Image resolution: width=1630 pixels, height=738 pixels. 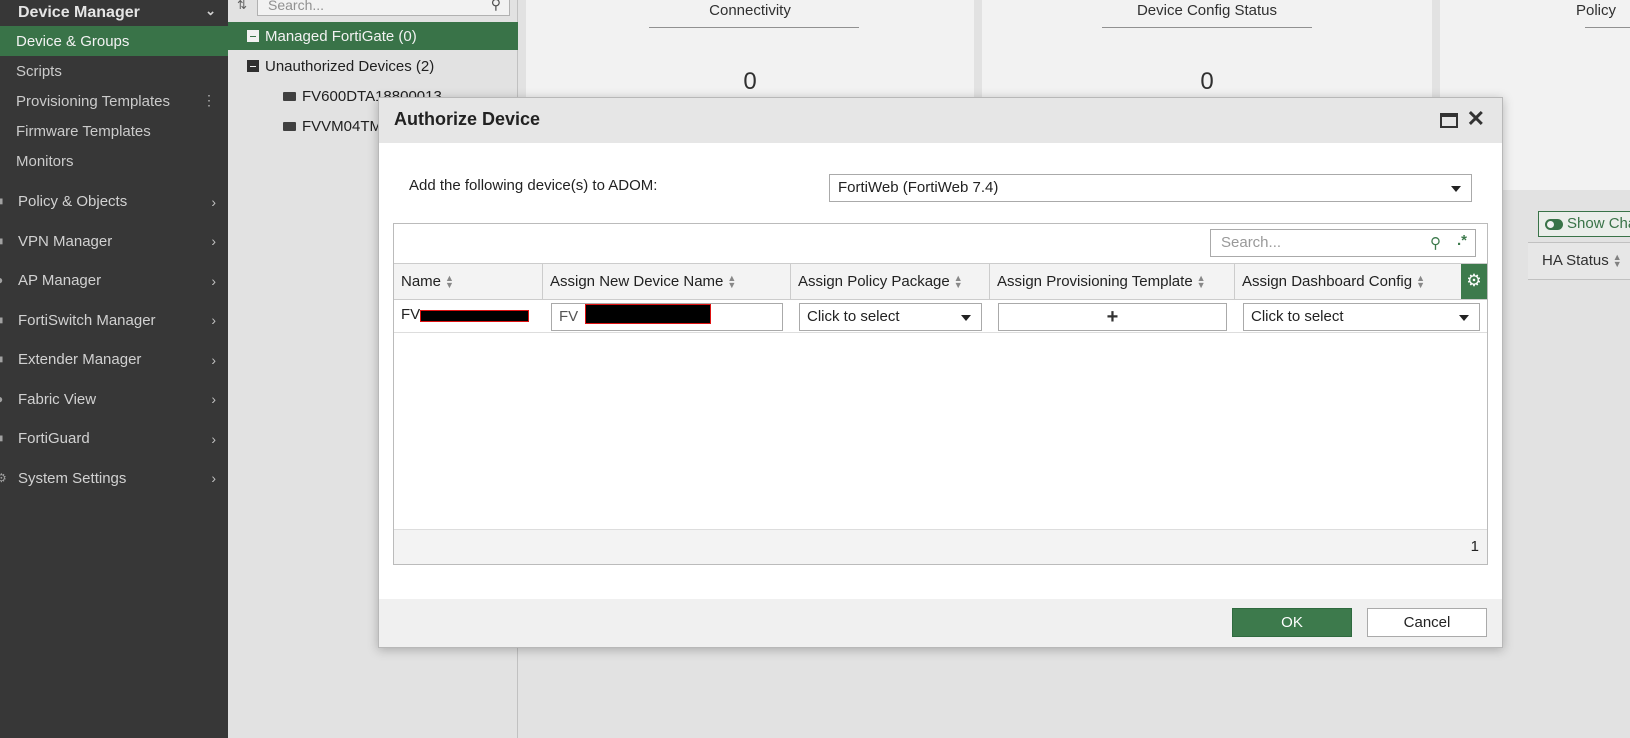 What do you see at coordinates (874, 281) in the screenshot?
I see `column-label: Assign Policy Package` at bounding box center [874, 281].